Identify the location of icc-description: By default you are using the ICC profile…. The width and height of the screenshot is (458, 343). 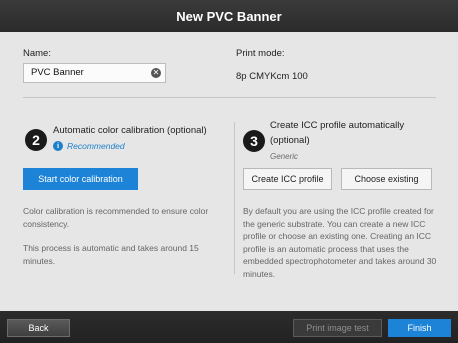
(340, 242).